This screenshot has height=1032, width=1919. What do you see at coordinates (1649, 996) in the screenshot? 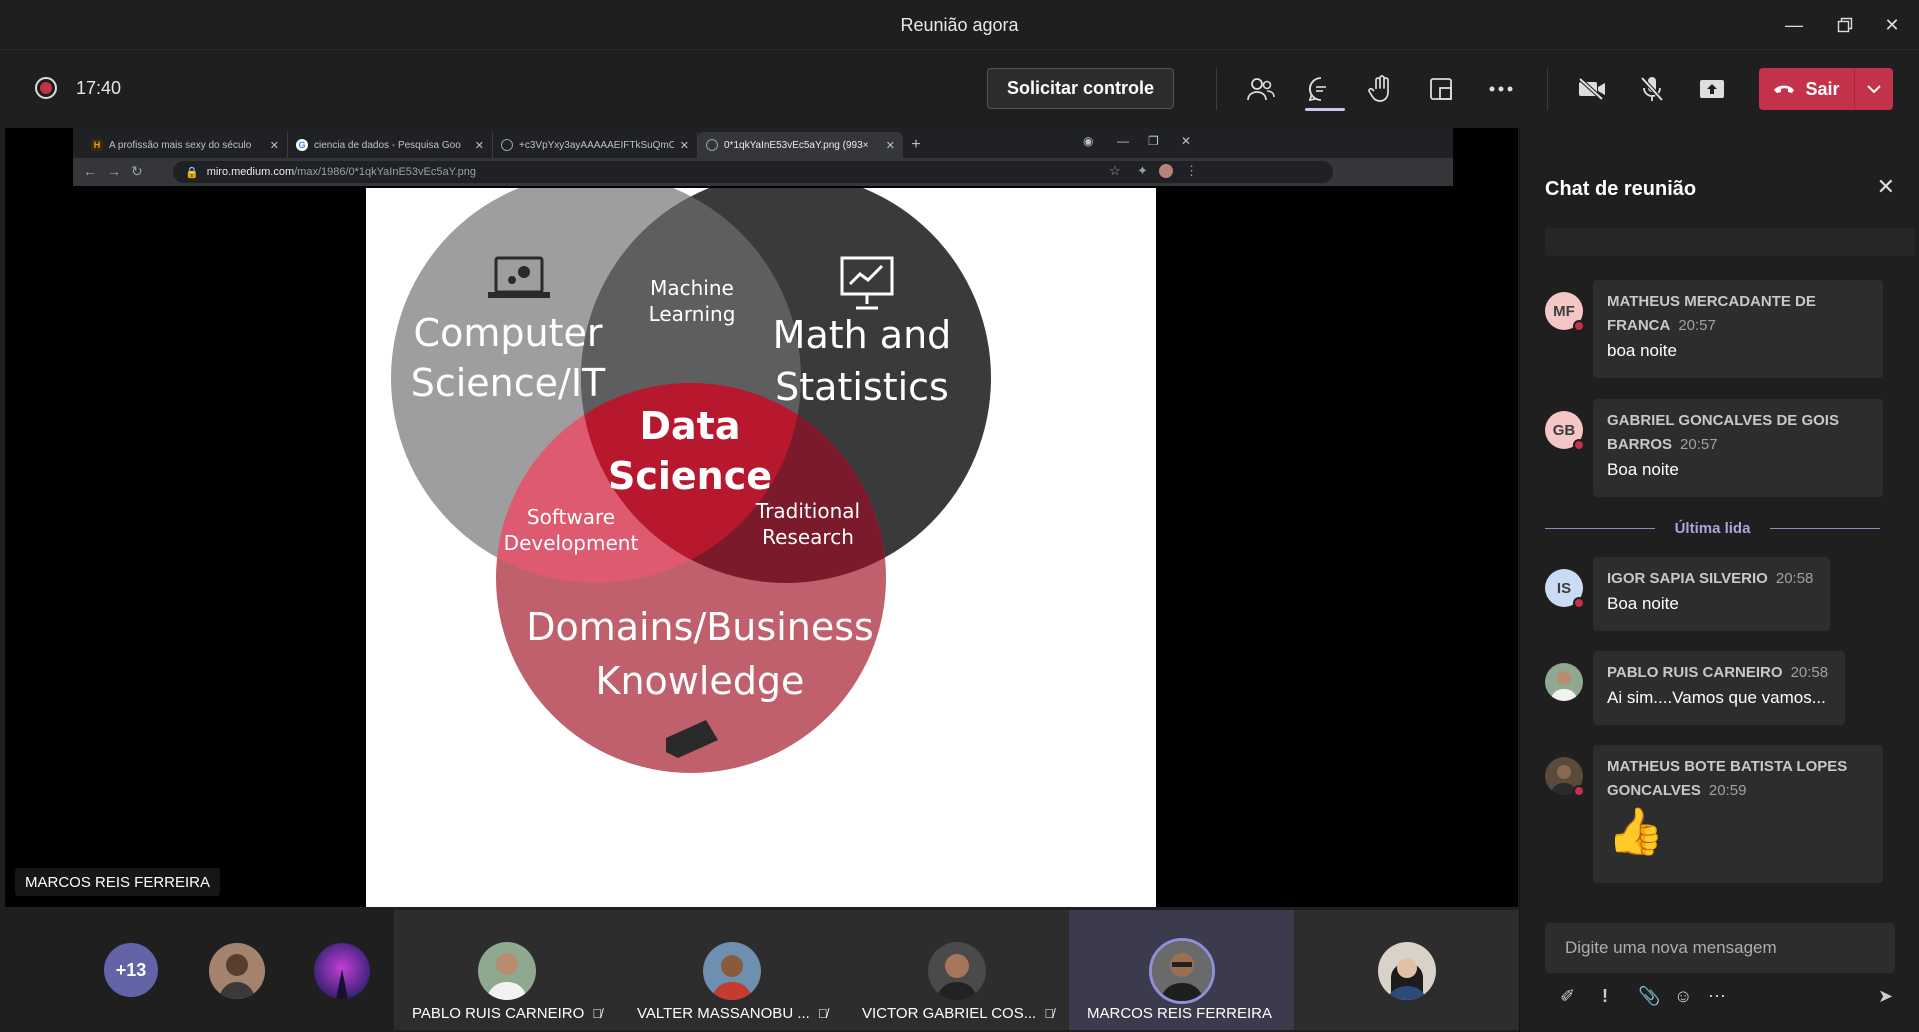
I see `attach-icon: 📎` at bounding box center [1649, 996].